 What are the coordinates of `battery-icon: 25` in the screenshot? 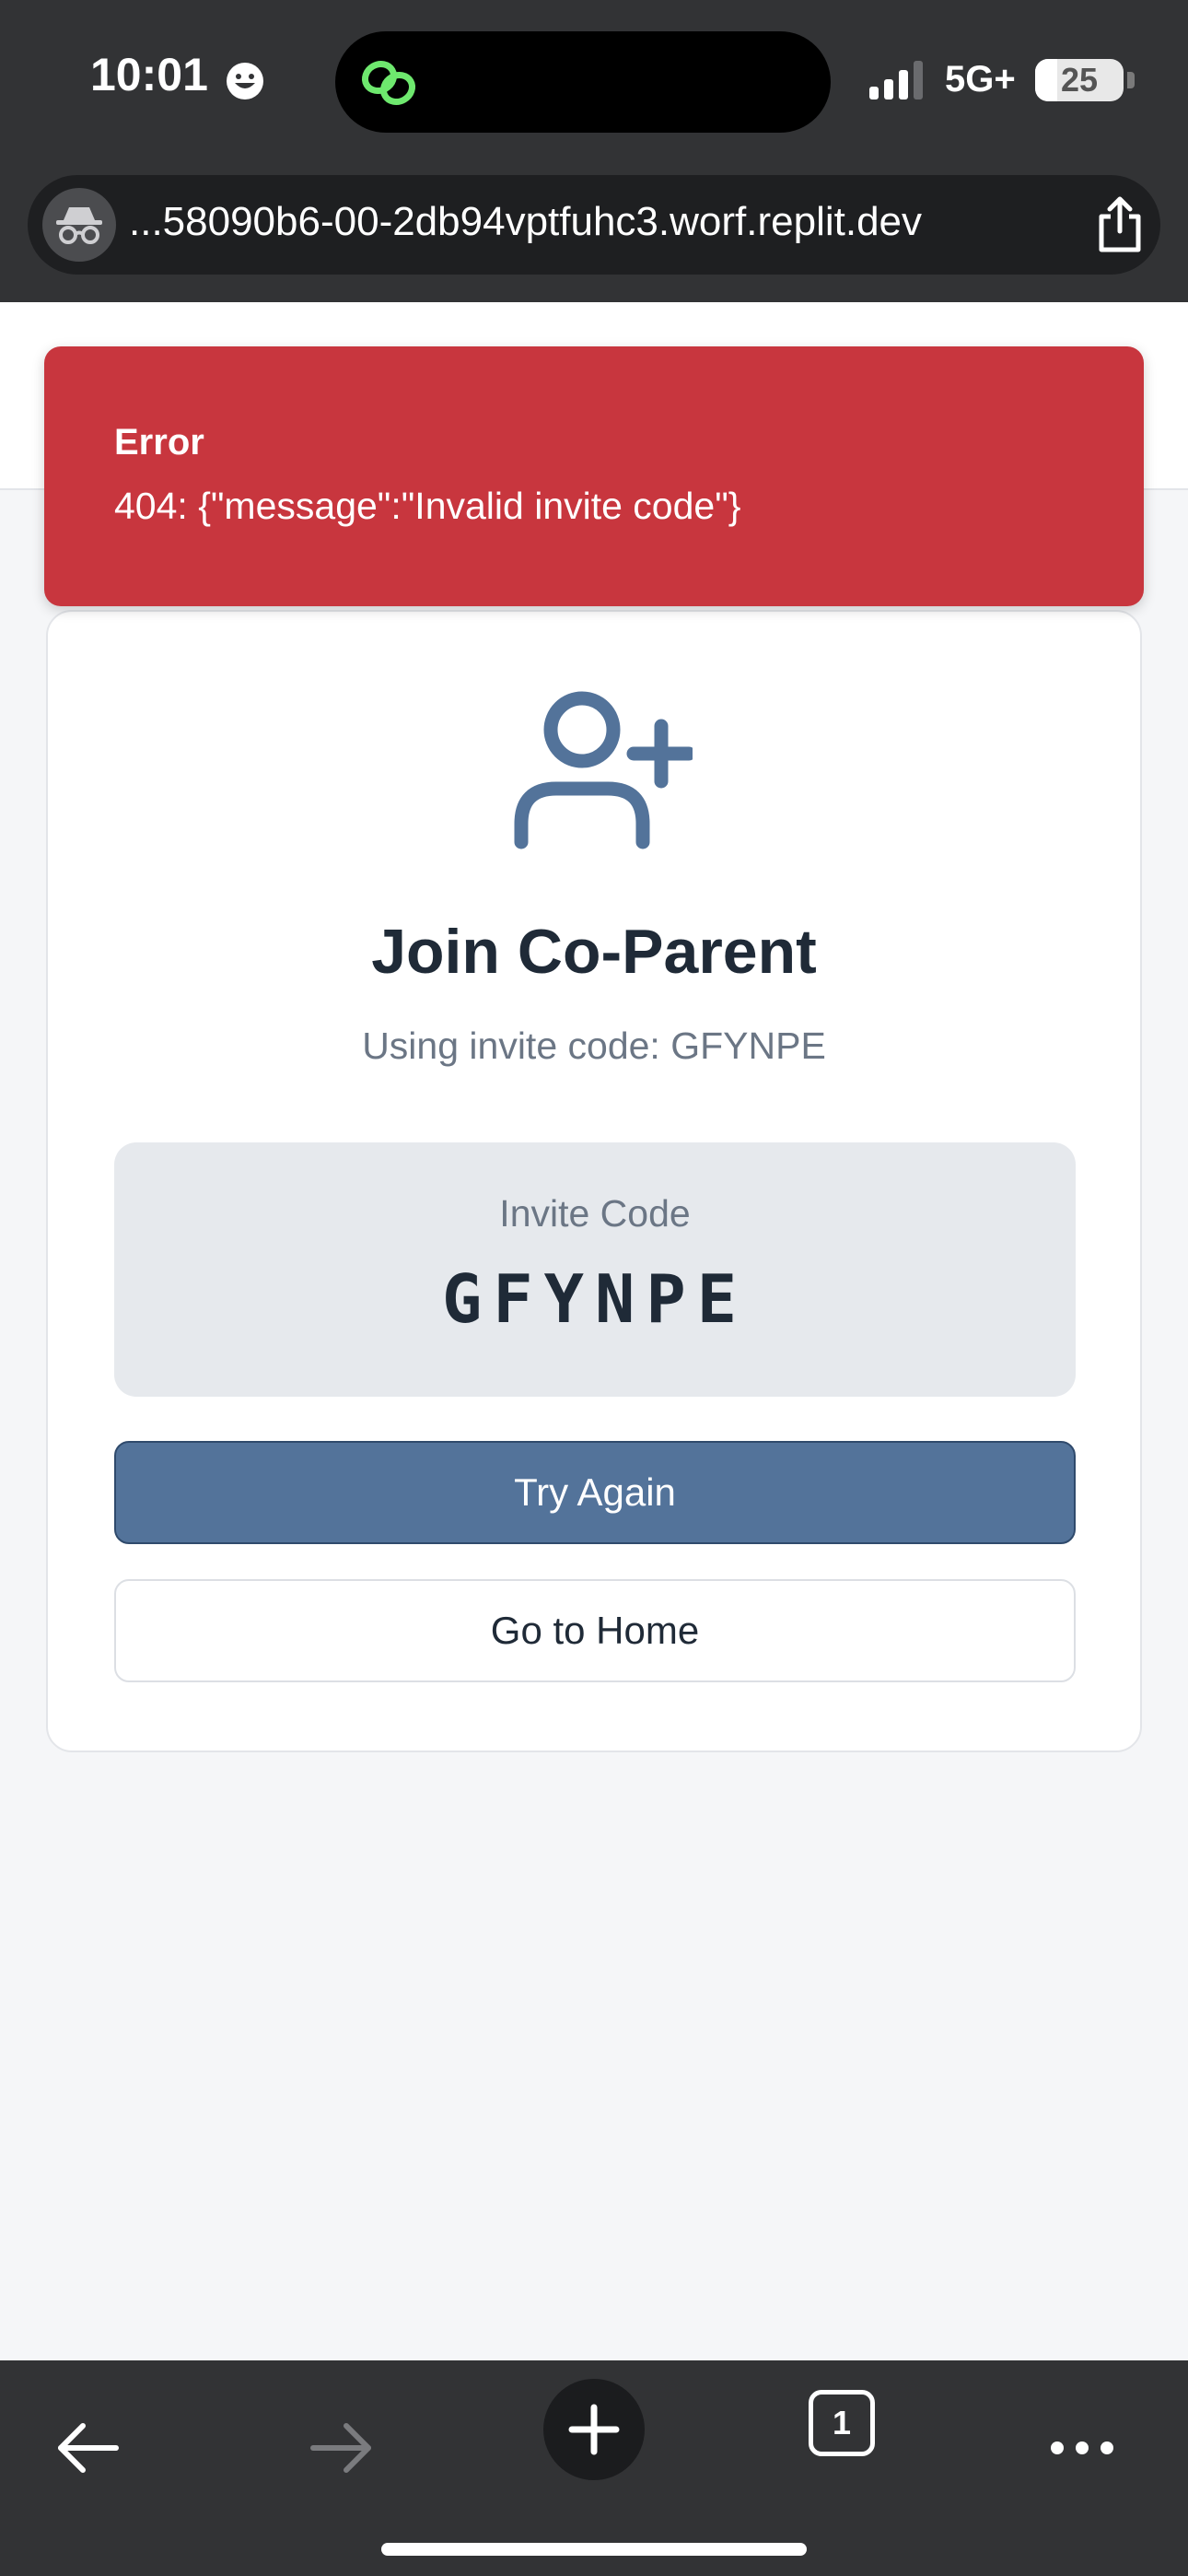 It's located at (1079, 80).